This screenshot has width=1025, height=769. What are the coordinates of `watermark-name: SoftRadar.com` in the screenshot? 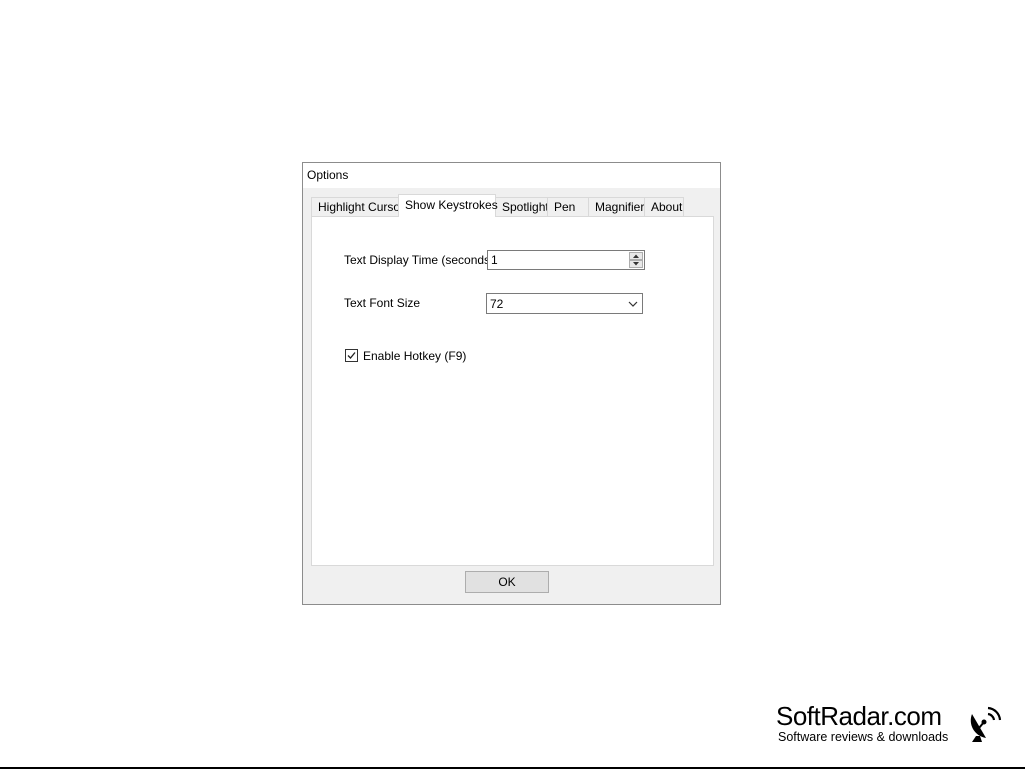 It's located at (859, 716).